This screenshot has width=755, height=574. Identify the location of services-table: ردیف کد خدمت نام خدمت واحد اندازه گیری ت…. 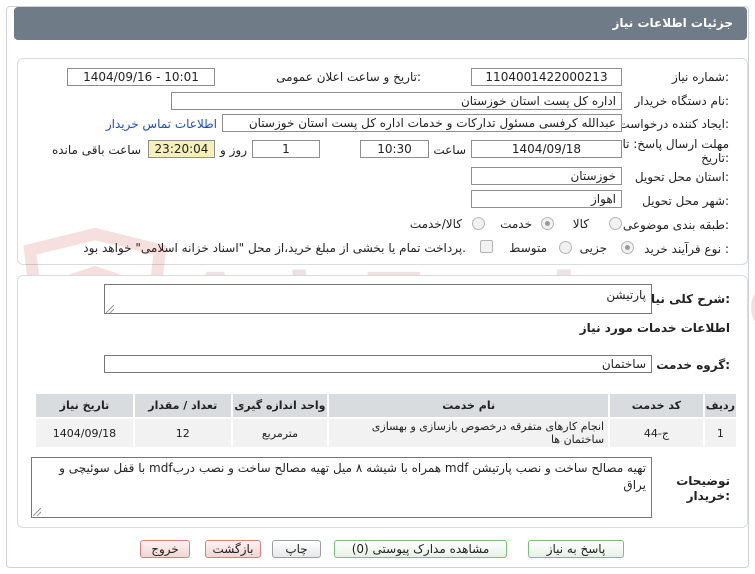
(386, 420).